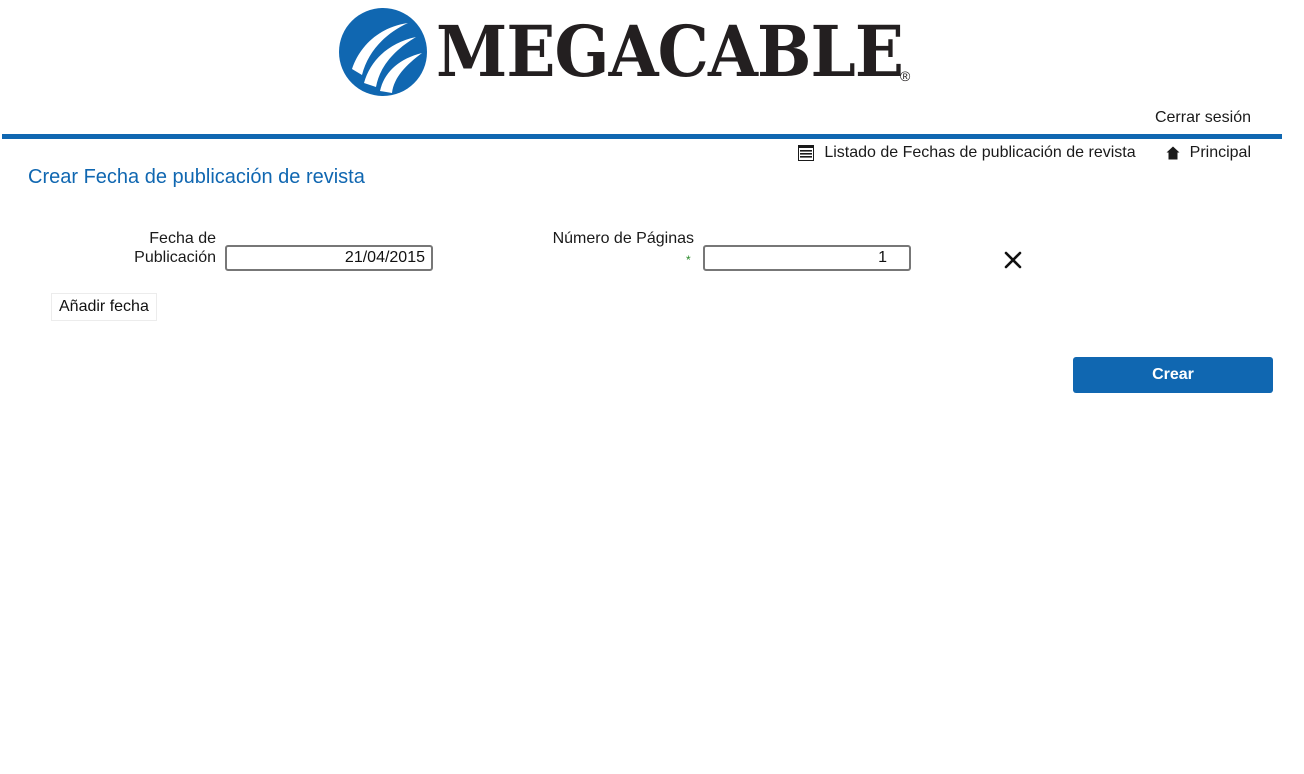  I want to click on logout-link: Cerrar sesión, so click(1203, 118).